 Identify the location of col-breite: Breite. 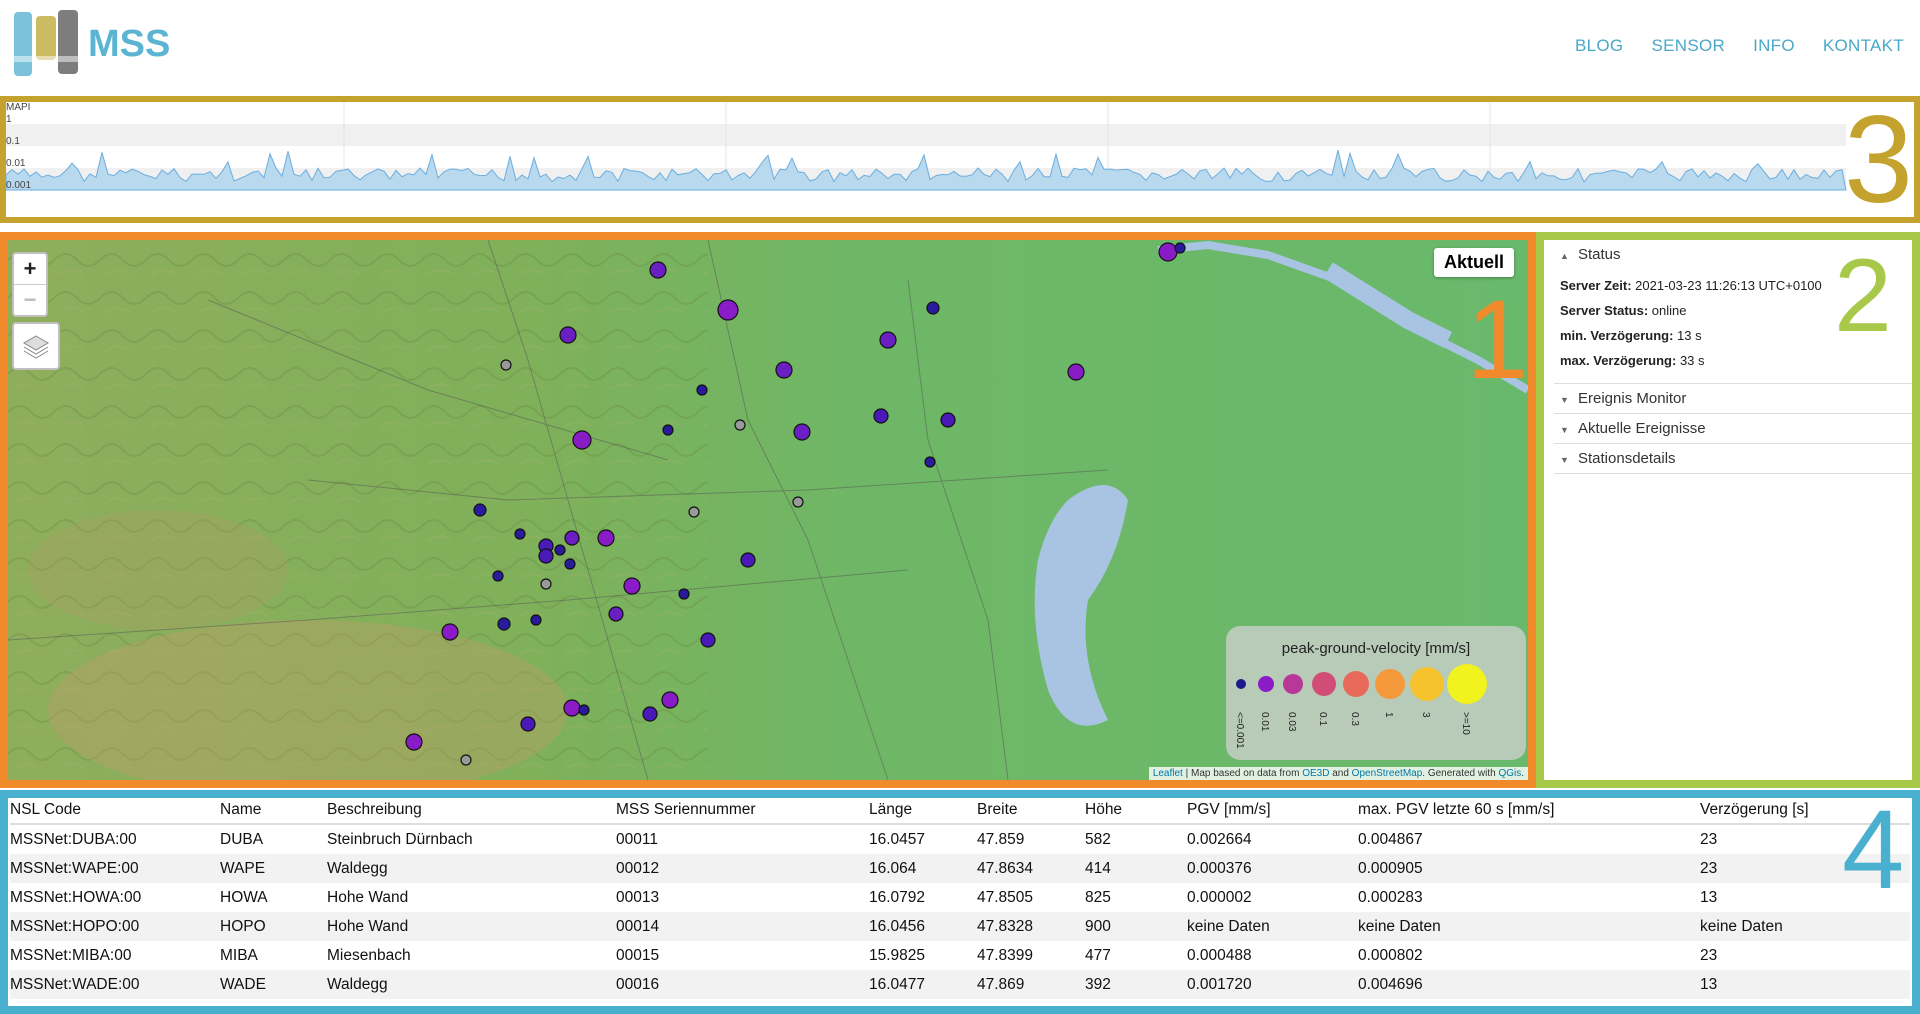
(1031, 811).